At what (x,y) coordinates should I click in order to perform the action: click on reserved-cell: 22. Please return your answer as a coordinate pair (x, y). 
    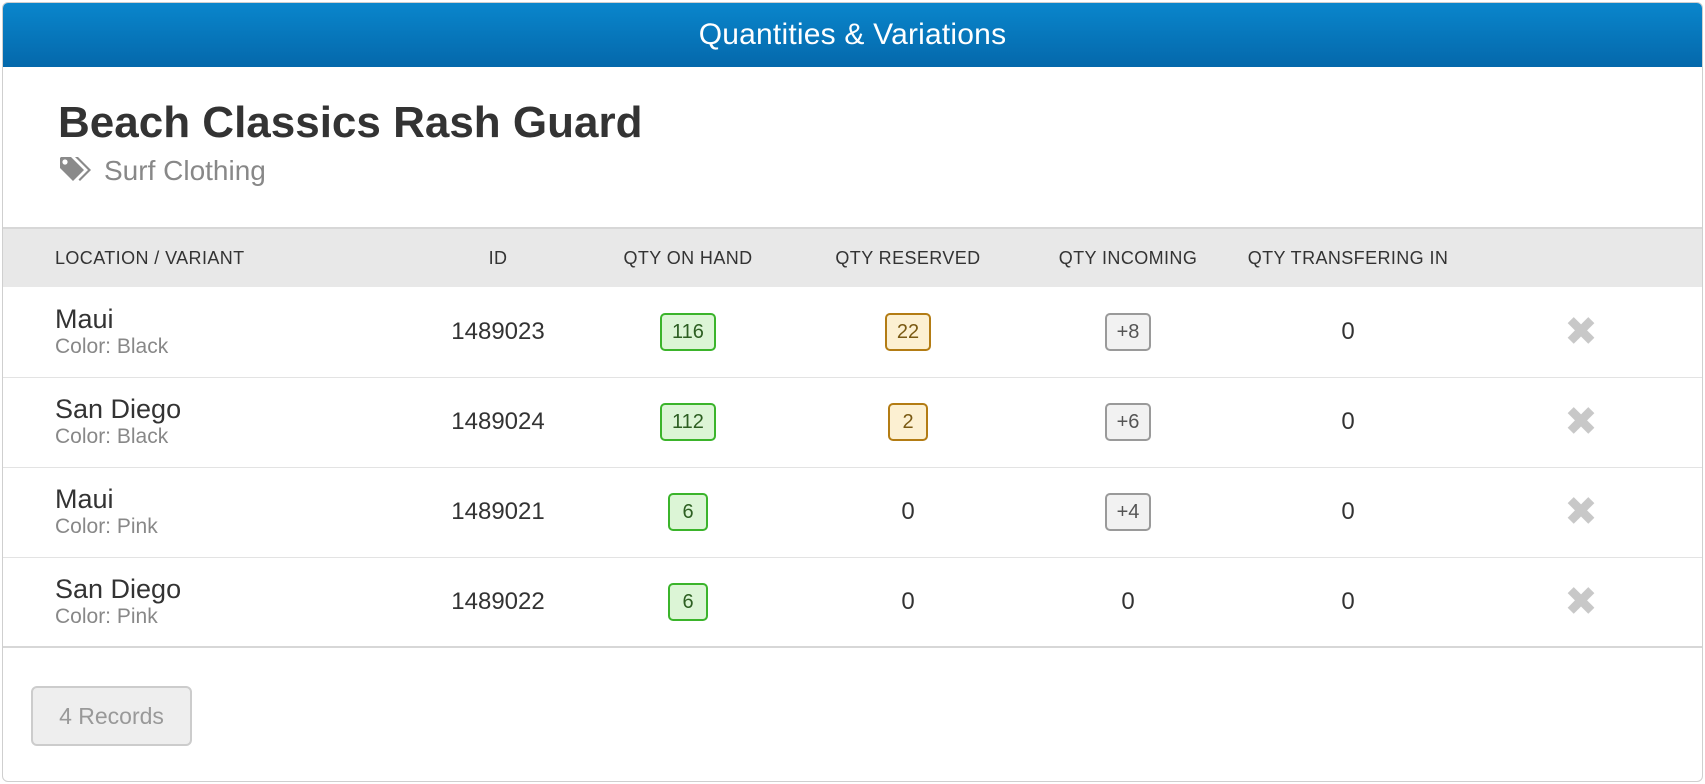
    Looking at the image, I should click on (908, 332).